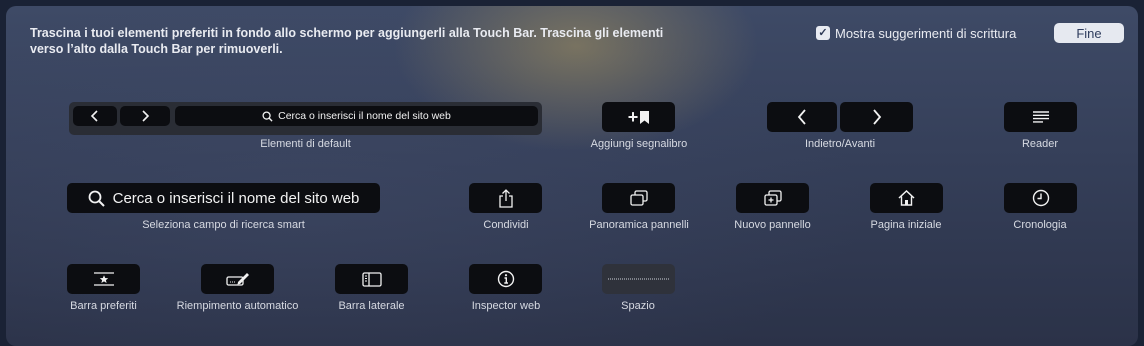 The image size is (1144, 346). I want to click on tab-overview-key, so click(638, 198).